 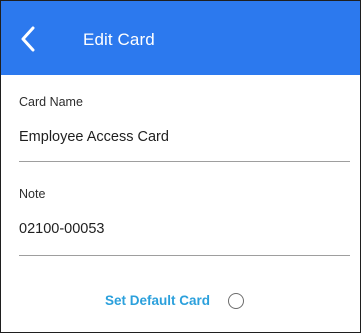 What do you see at coordinates (51, 102) in the screenshot?
I see `card-name-label: Card Name` at bounding box center [51, 102].